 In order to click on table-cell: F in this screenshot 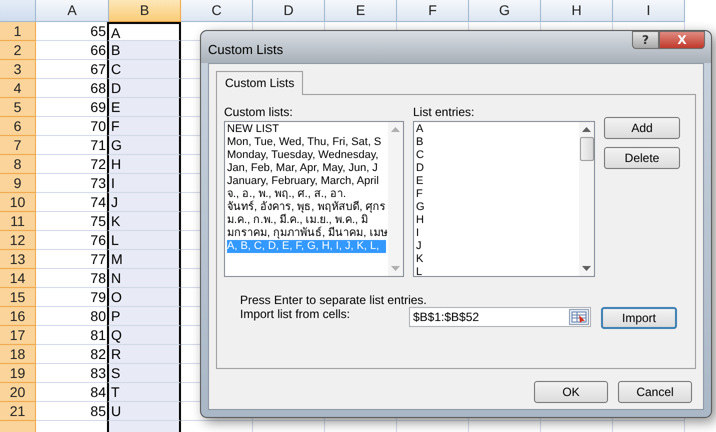, I will do `click(144, 126)`.